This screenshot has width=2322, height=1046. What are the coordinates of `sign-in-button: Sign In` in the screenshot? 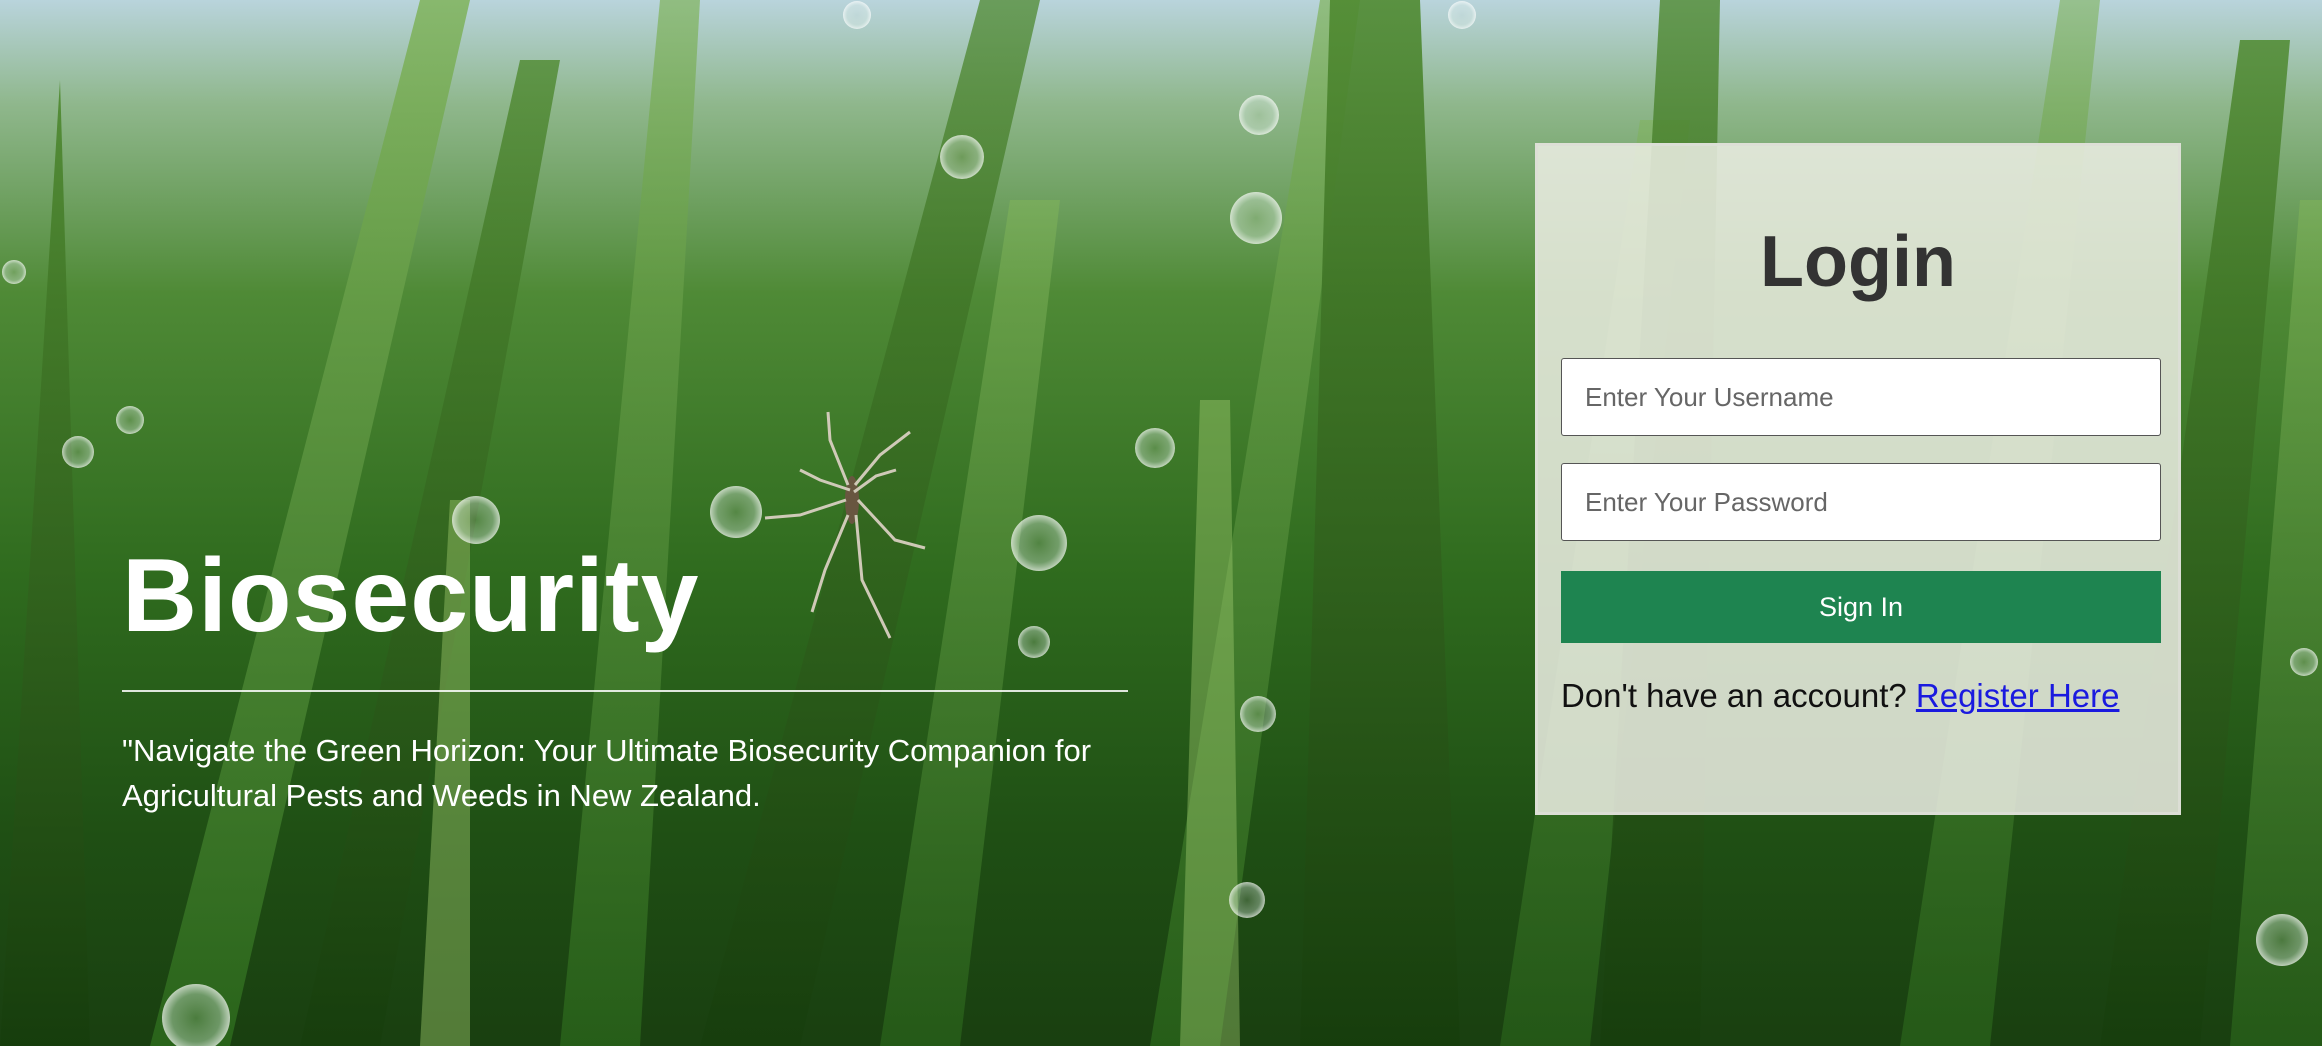 It's located at (1861, 607).